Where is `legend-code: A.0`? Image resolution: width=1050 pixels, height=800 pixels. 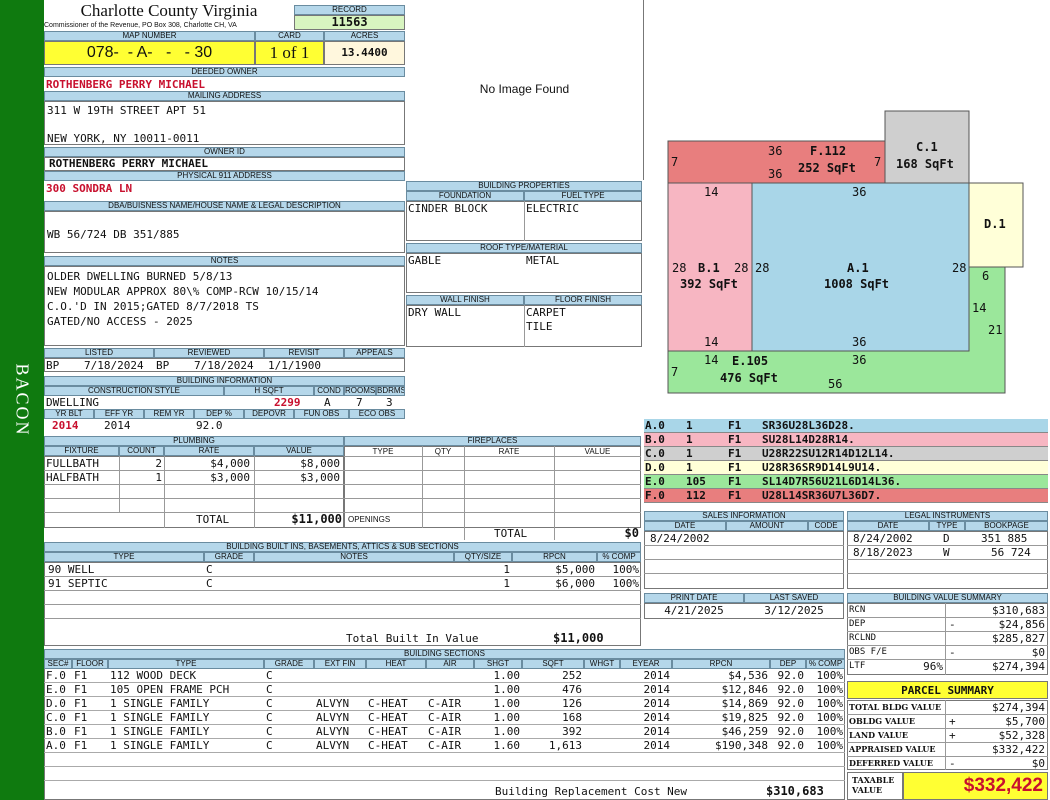 legend-code: A.0 is located at coordinates (655, 425).